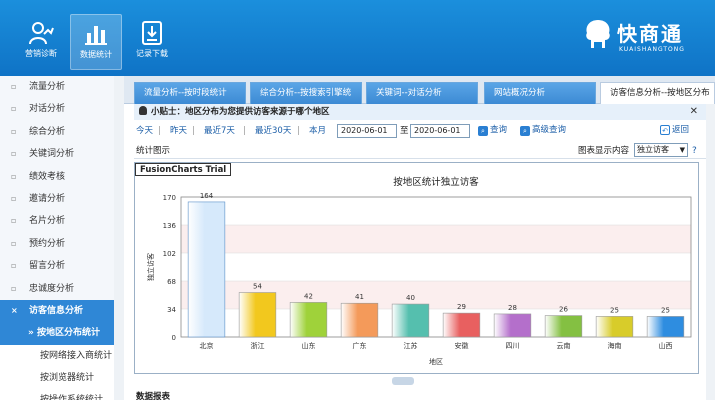  I want to click on nav-marketing-diagnosis: 营销诊断, so click(41, 42).